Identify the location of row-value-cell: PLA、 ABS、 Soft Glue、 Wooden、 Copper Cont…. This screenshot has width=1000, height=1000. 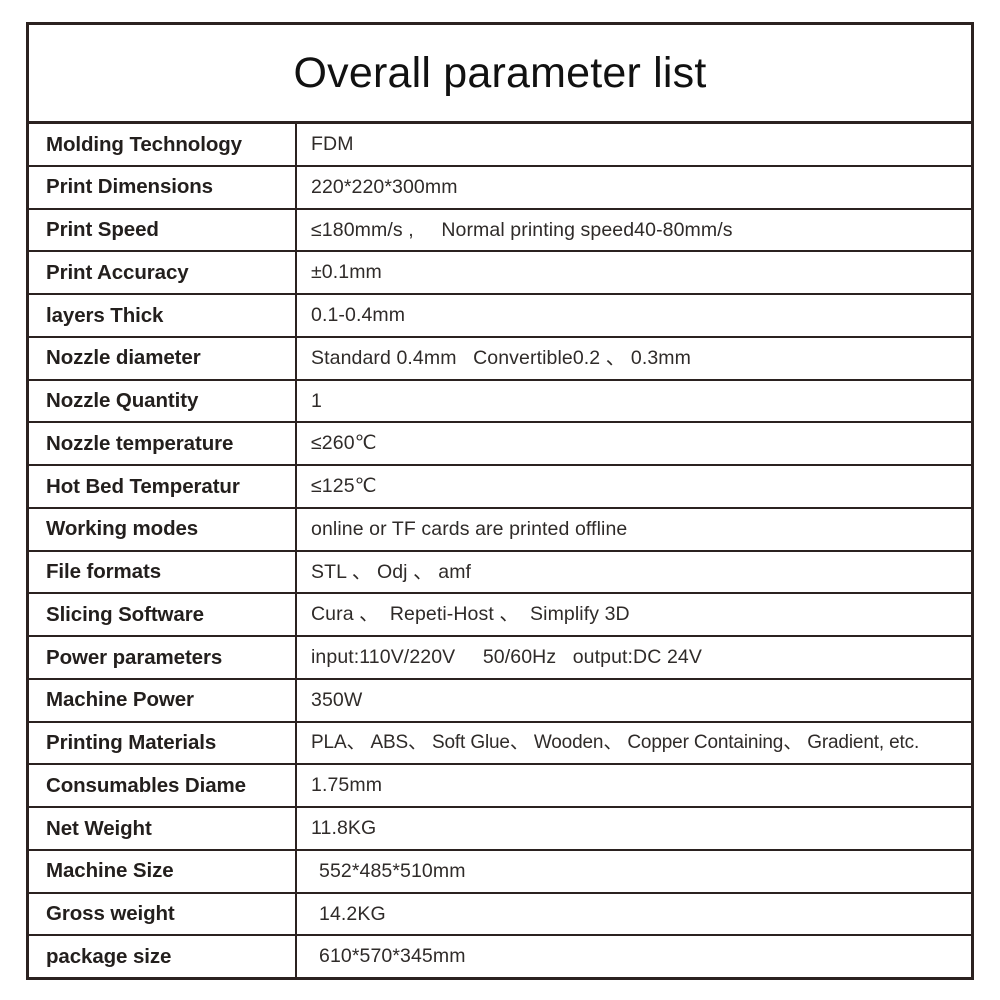
(634, 743).